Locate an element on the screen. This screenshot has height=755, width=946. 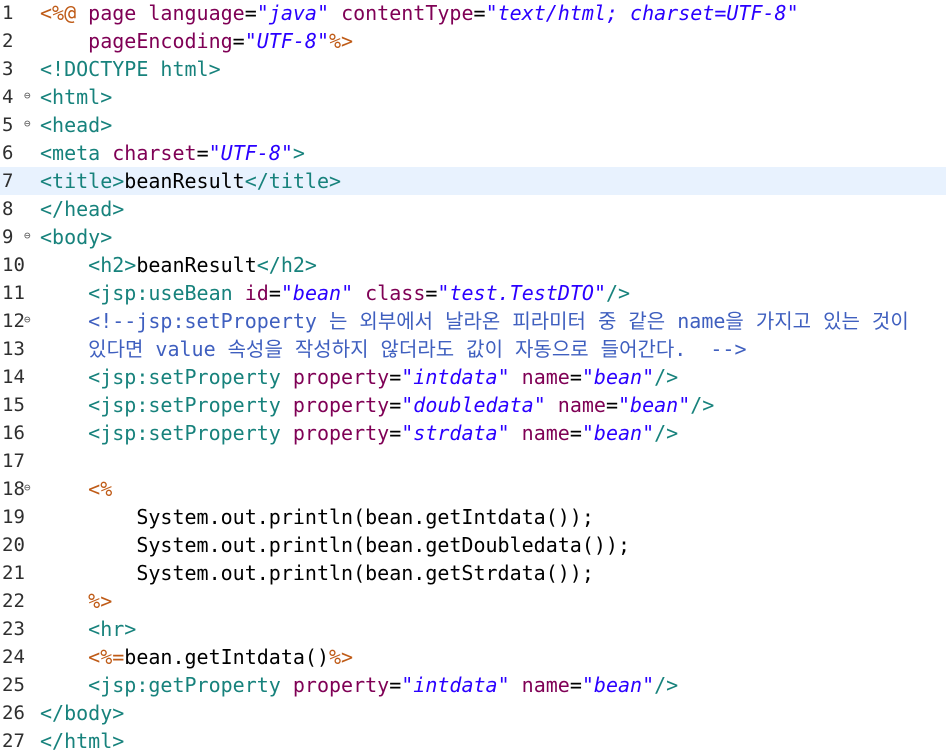
line-number: 2 is located at coordinates (8, 41).